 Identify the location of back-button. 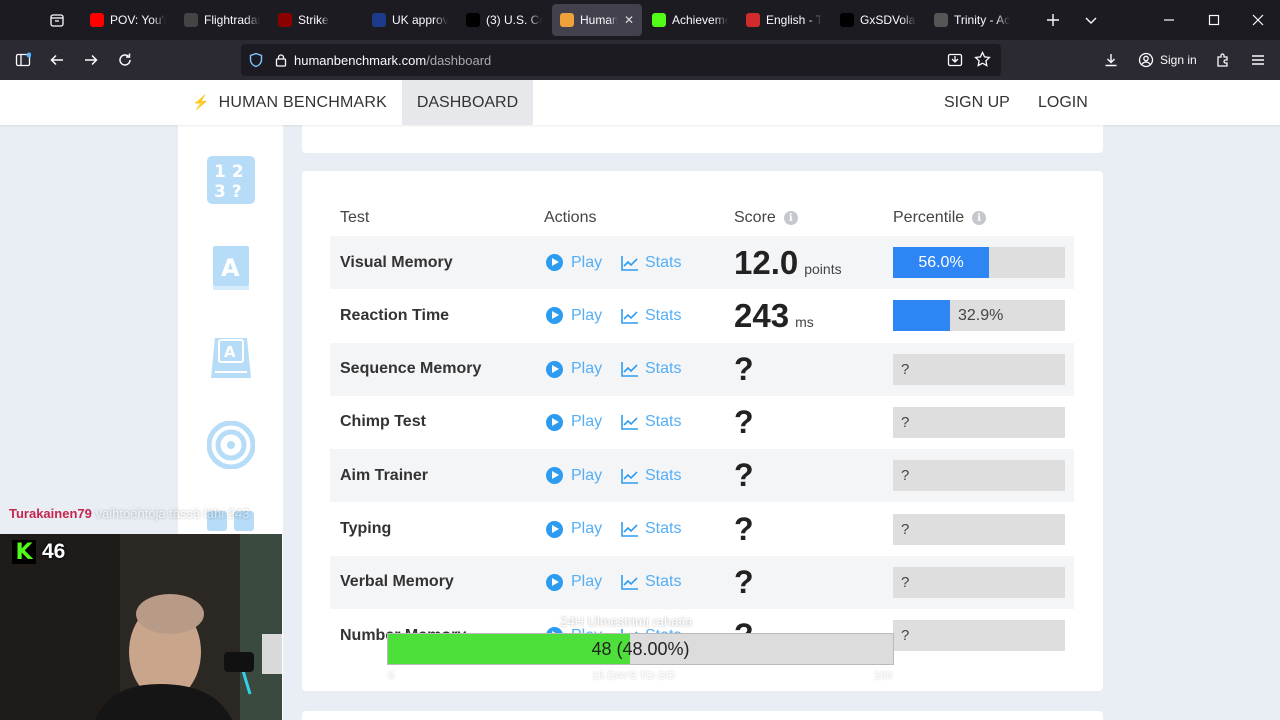
(57, 60).